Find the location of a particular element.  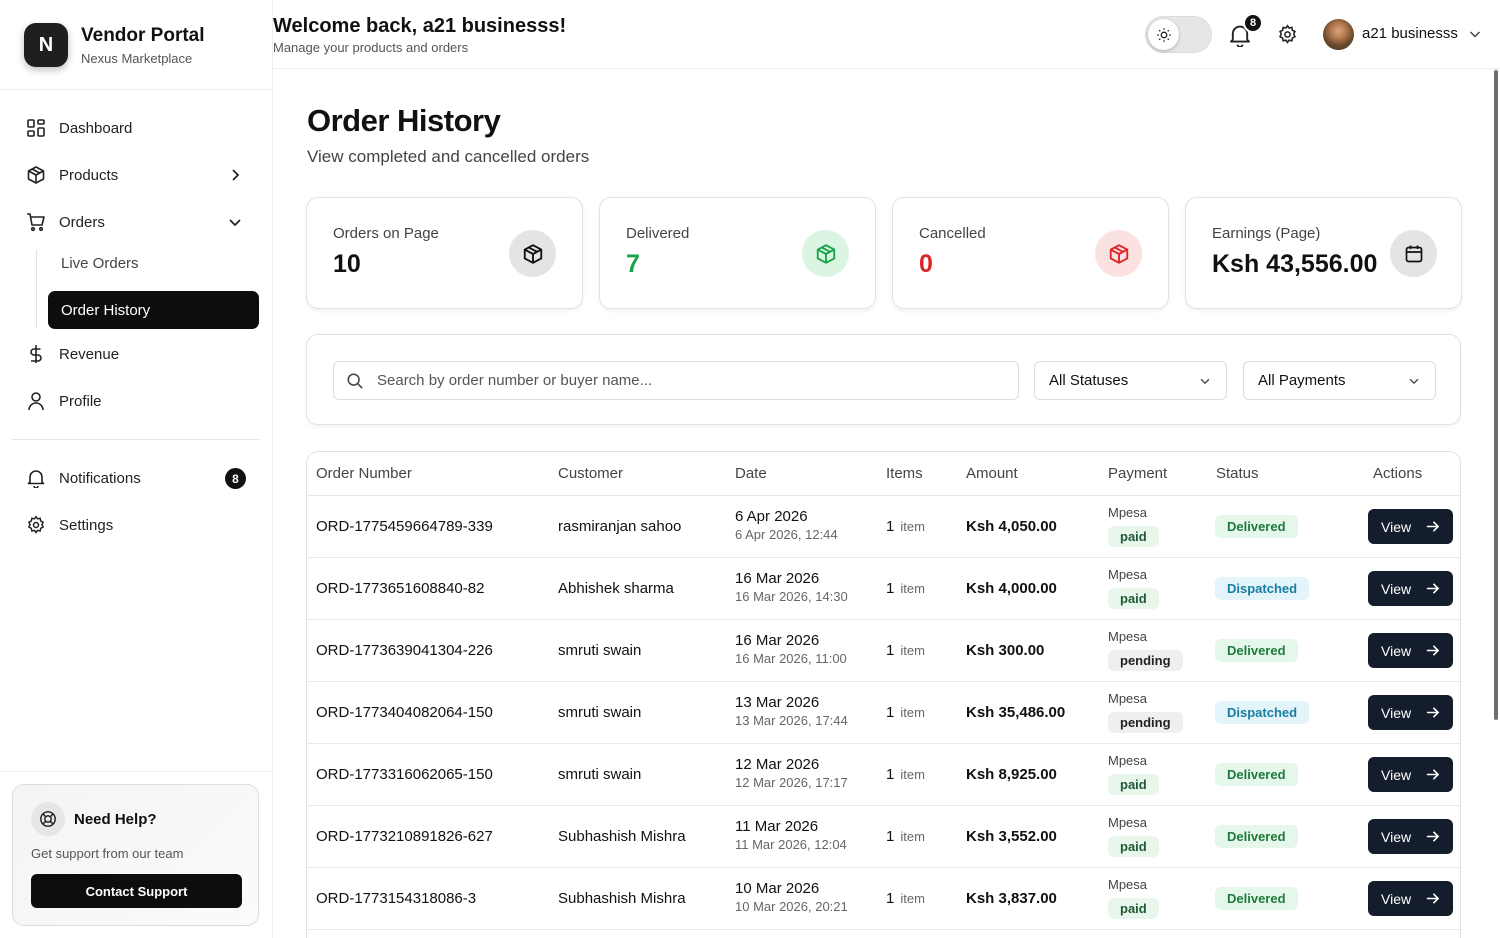

order-status: Dispatched is located at coordinates (1262, 588).